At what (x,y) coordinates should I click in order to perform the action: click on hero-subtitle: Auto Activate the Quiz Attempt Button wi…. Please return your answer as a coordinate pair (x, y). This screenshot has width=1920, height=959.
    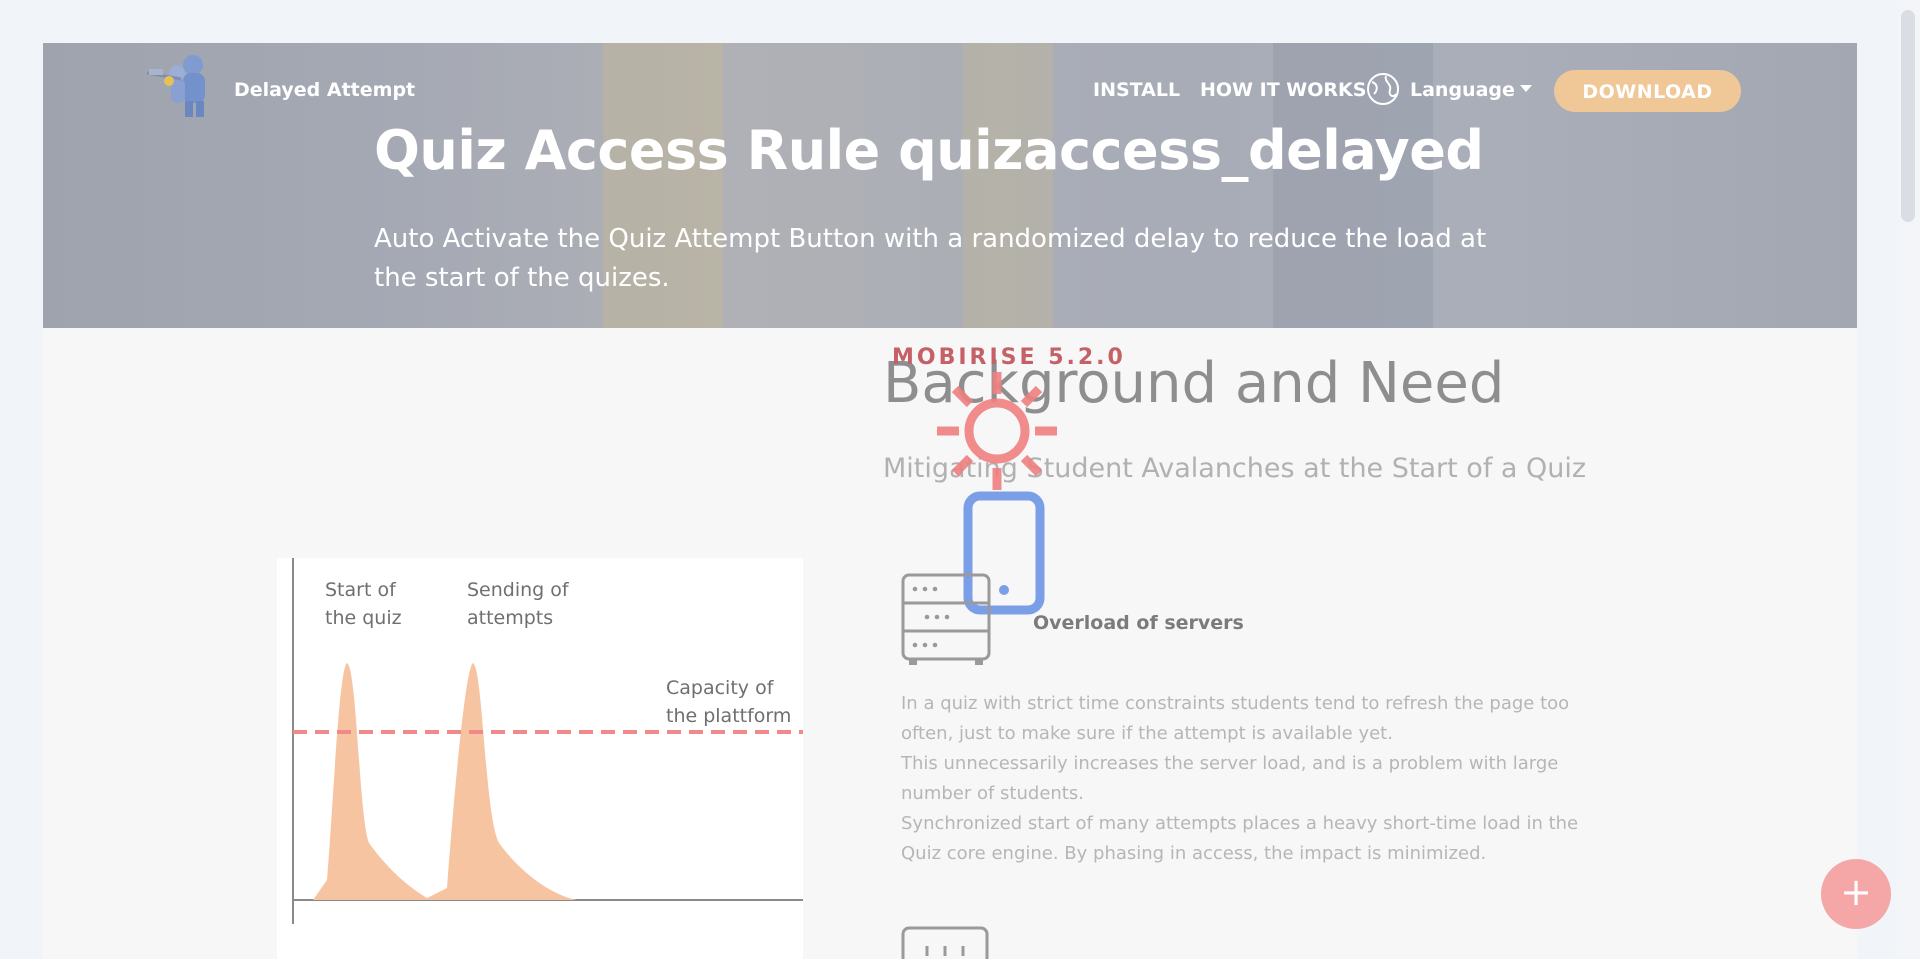
    Looking at the image, I should click on (930, 258).